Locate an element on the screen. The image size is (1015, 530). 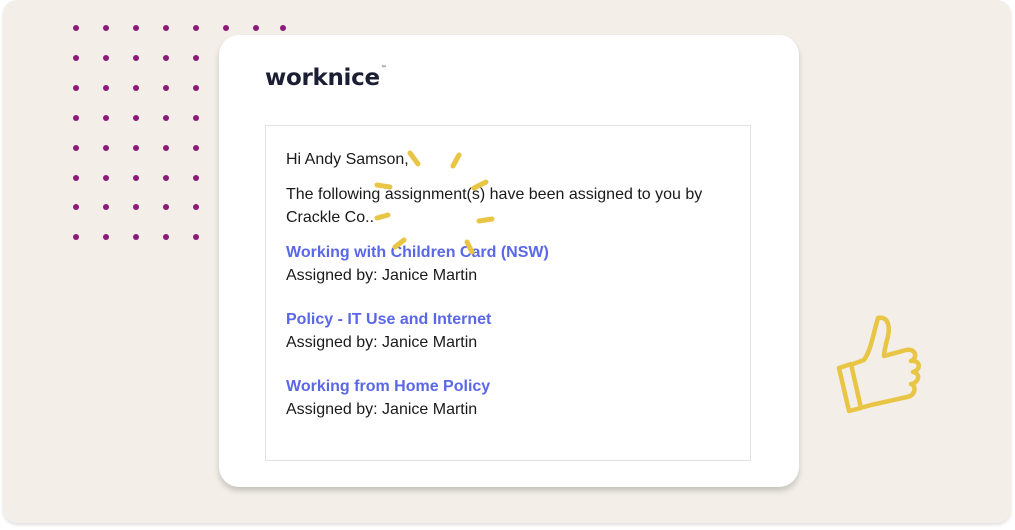
assignment-link: Working with Children Card (NSW) is located at coordinates (508, 252).